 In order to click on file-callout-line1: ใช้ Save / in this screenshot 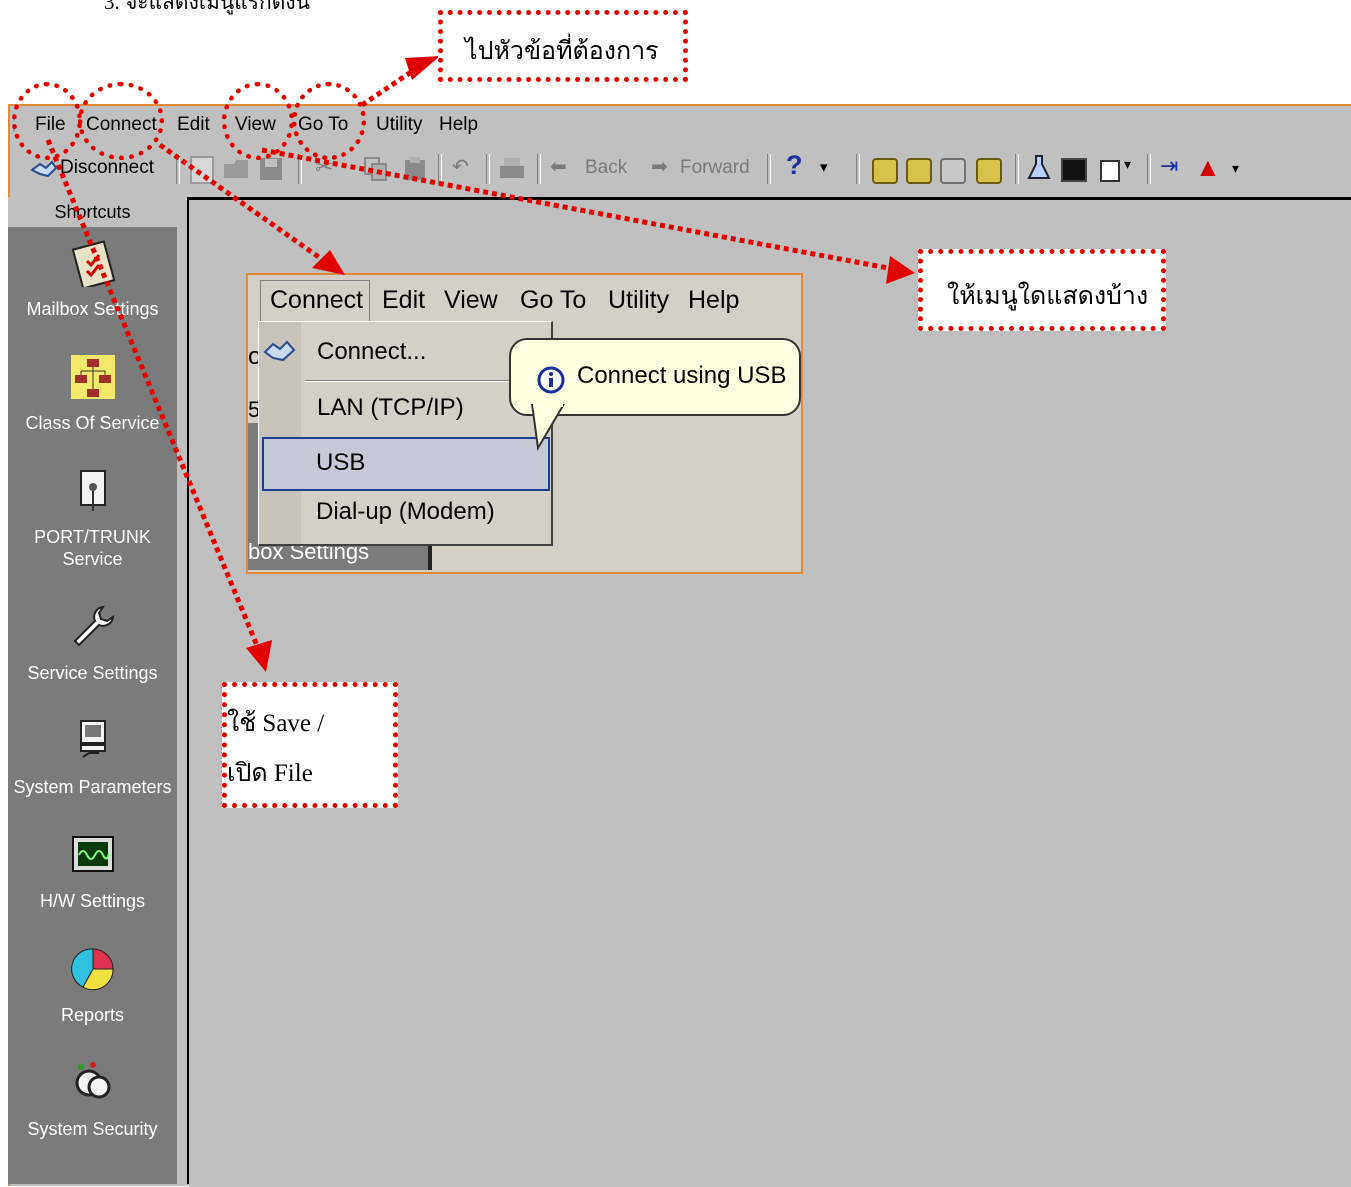, I will do `click(276, 723)`.